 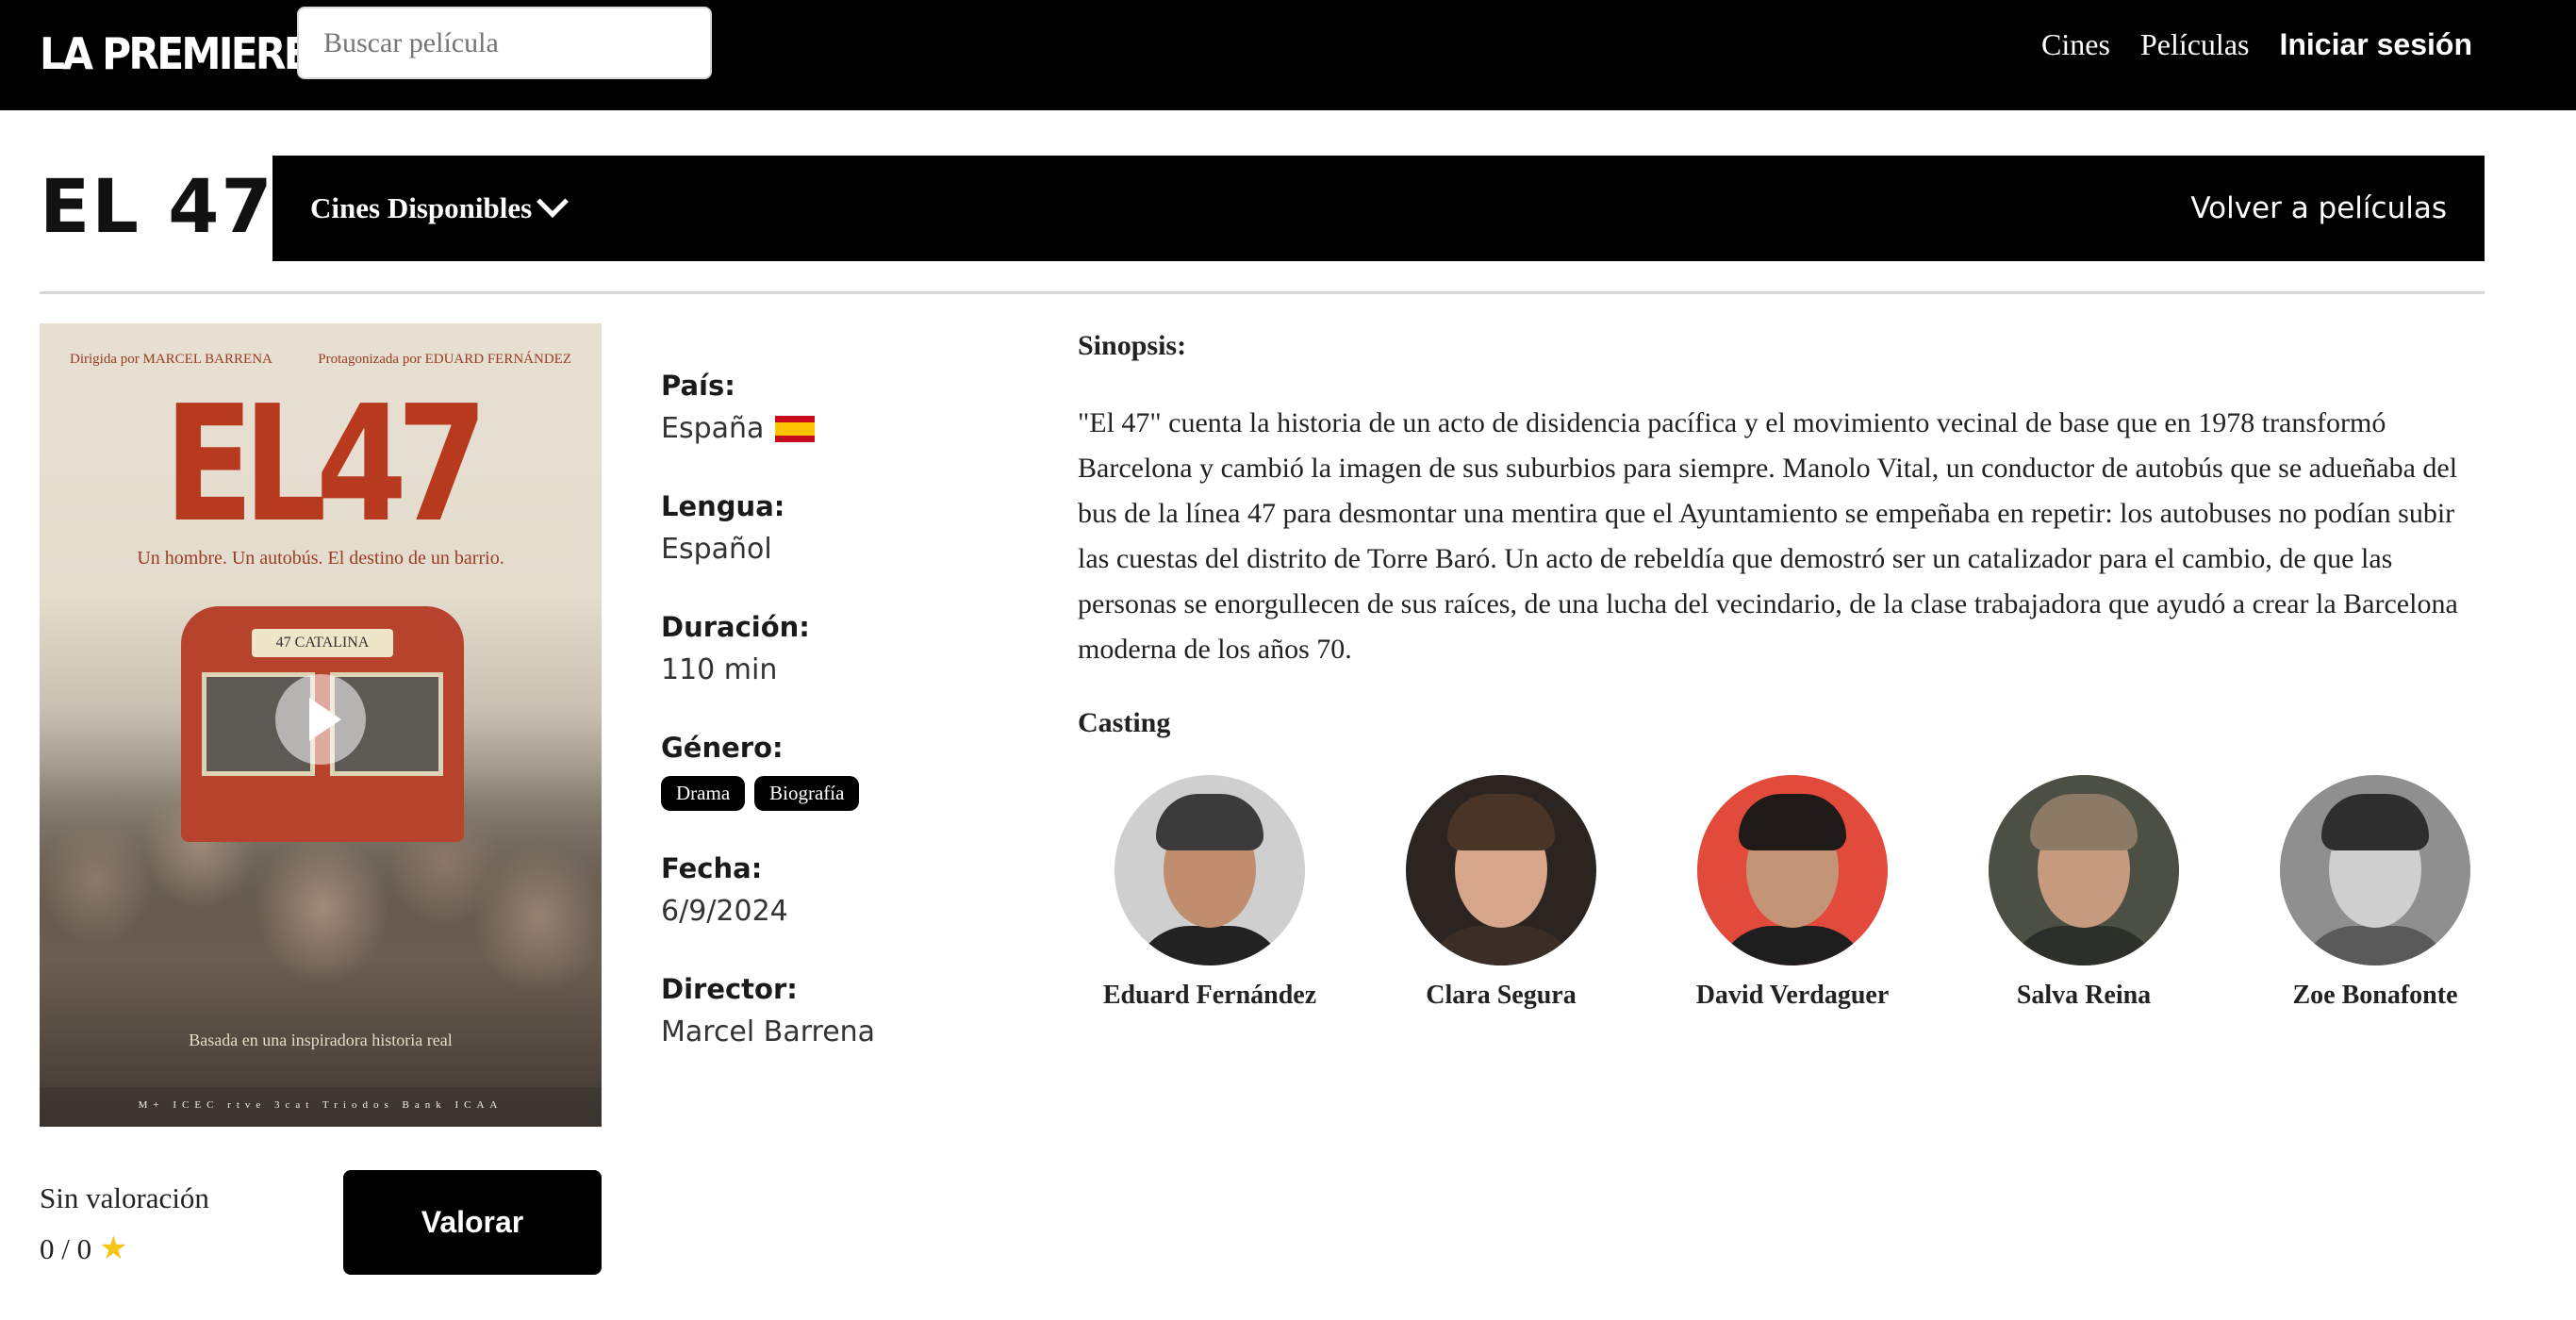 What do you see at coordinates (698, 386) in the screenshot?
I see `country-label: País:` at bounding box center [698, 386].